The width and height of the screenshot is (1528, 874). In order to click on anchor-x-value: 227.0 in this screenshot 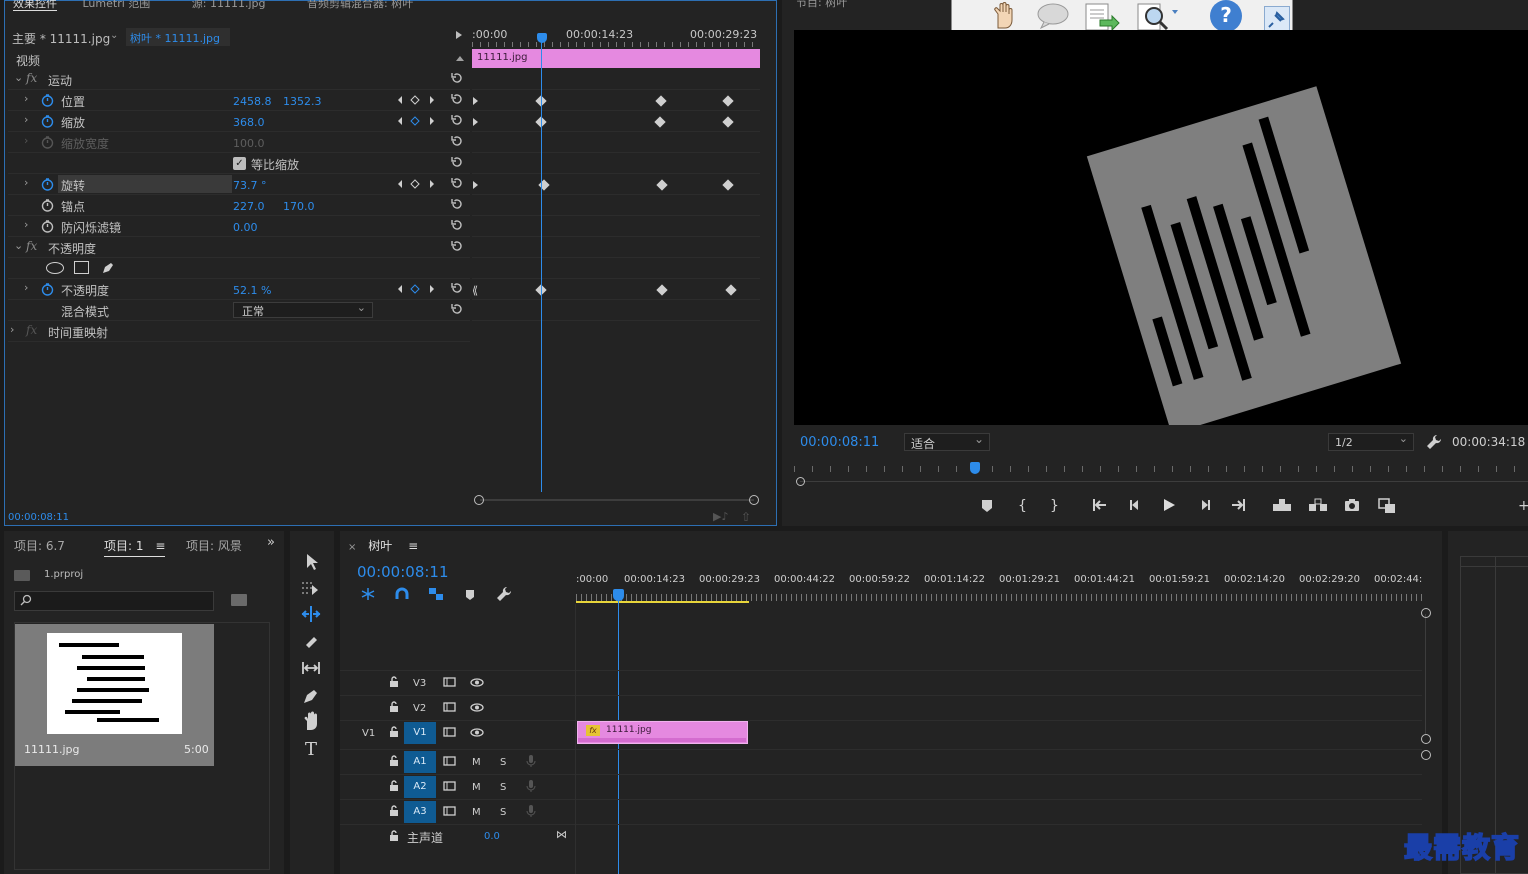, I will do `click(249, 206)`.